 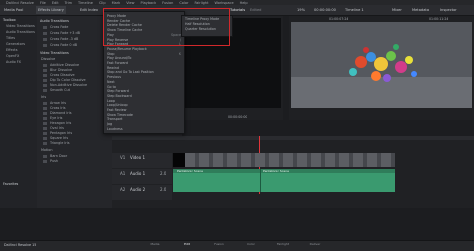 I want to click on media-pool-button: Media Pool, so click(x=13, y=10).